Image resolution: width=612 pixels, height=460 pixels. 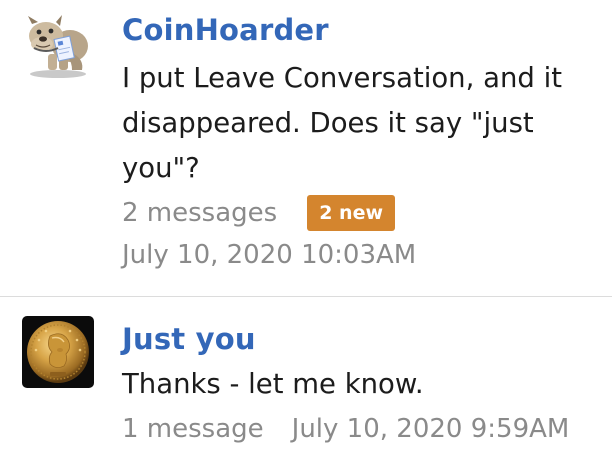 I want to click on message-count: 2 messages, so click(x=200, y=213).